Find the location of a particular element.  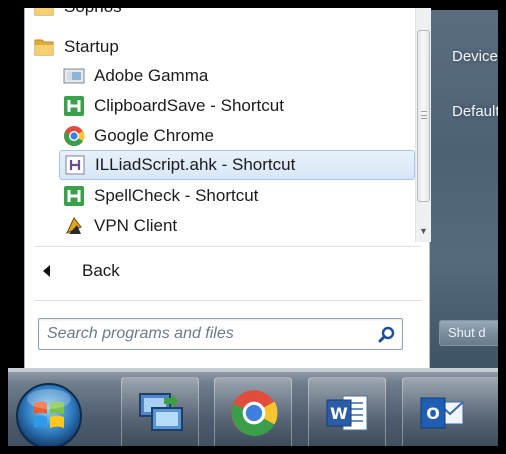

word-icon: W is located at coordinates (347, 413).